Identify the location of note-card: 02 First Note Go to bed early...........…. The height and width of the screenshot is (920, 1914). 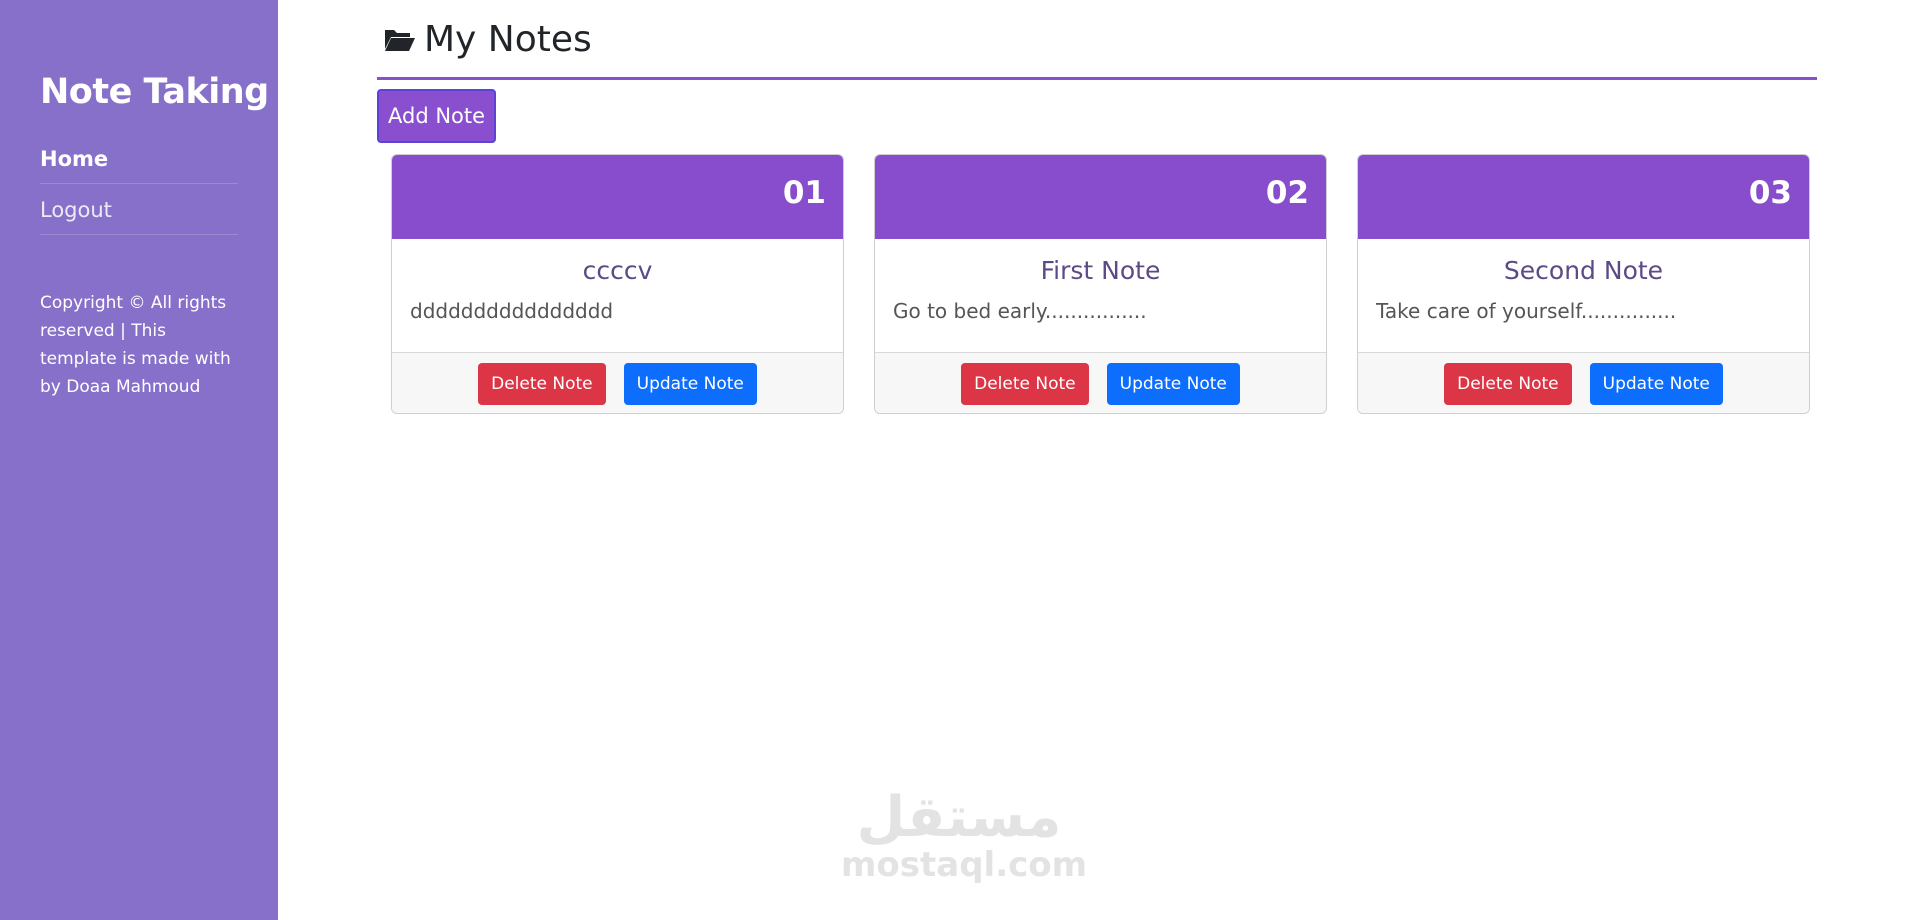
(1100, 284).